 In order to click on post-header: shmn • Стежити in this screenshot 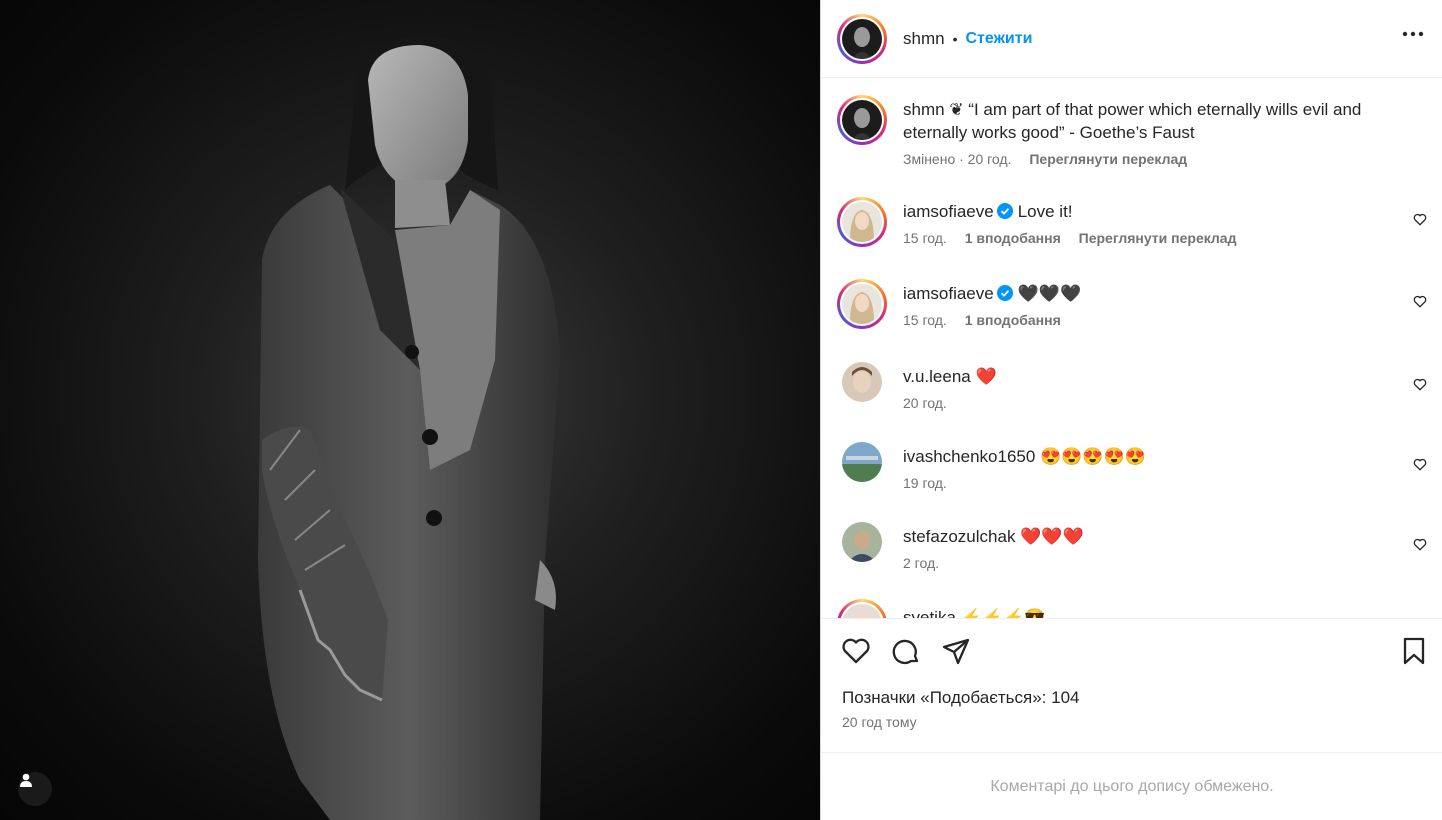, I will do `click(1131, 39)`.